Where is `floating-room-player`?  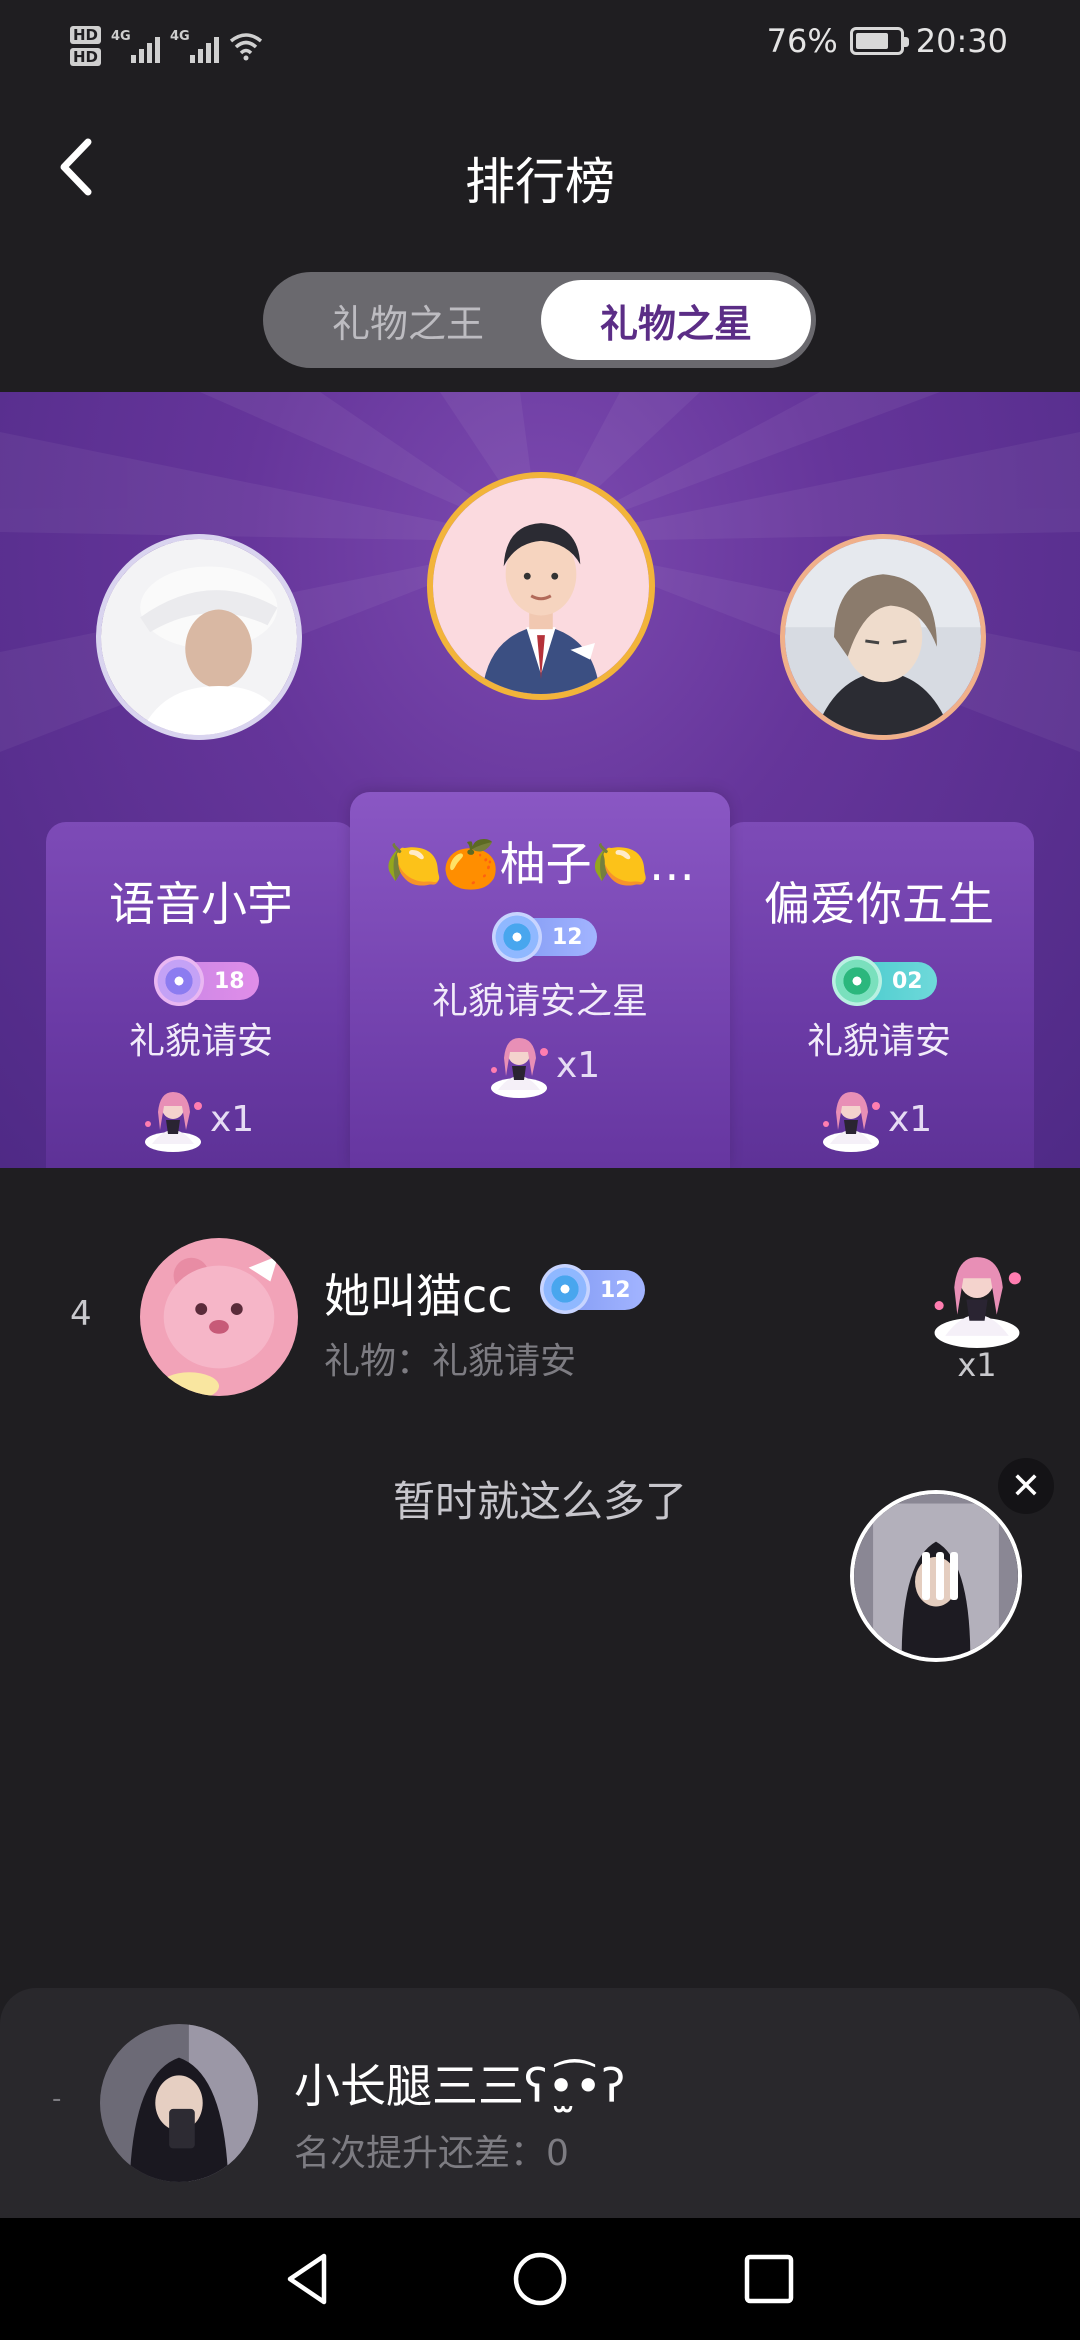 floating-room-player is located at coordinates (936, 1576).